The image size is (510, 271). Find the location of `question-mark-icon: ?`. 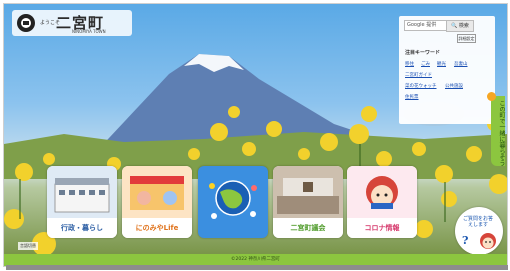

question-mark-icon: ? is located at coordinates (465, 240).